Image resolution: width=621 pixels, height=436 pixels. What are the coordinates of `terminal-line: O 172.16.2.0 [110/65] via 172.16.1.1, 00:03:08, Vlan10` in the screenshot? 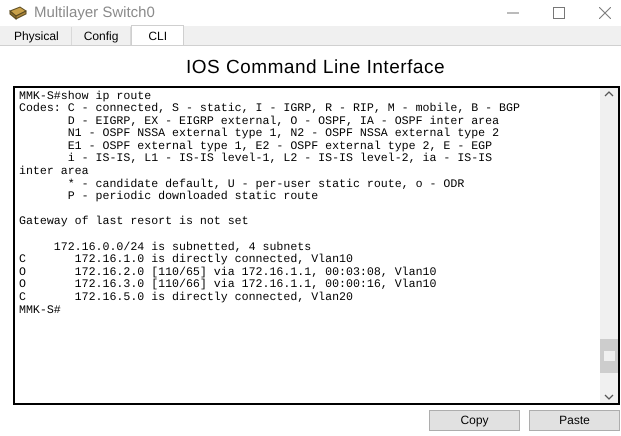 It's located at (227, 272).